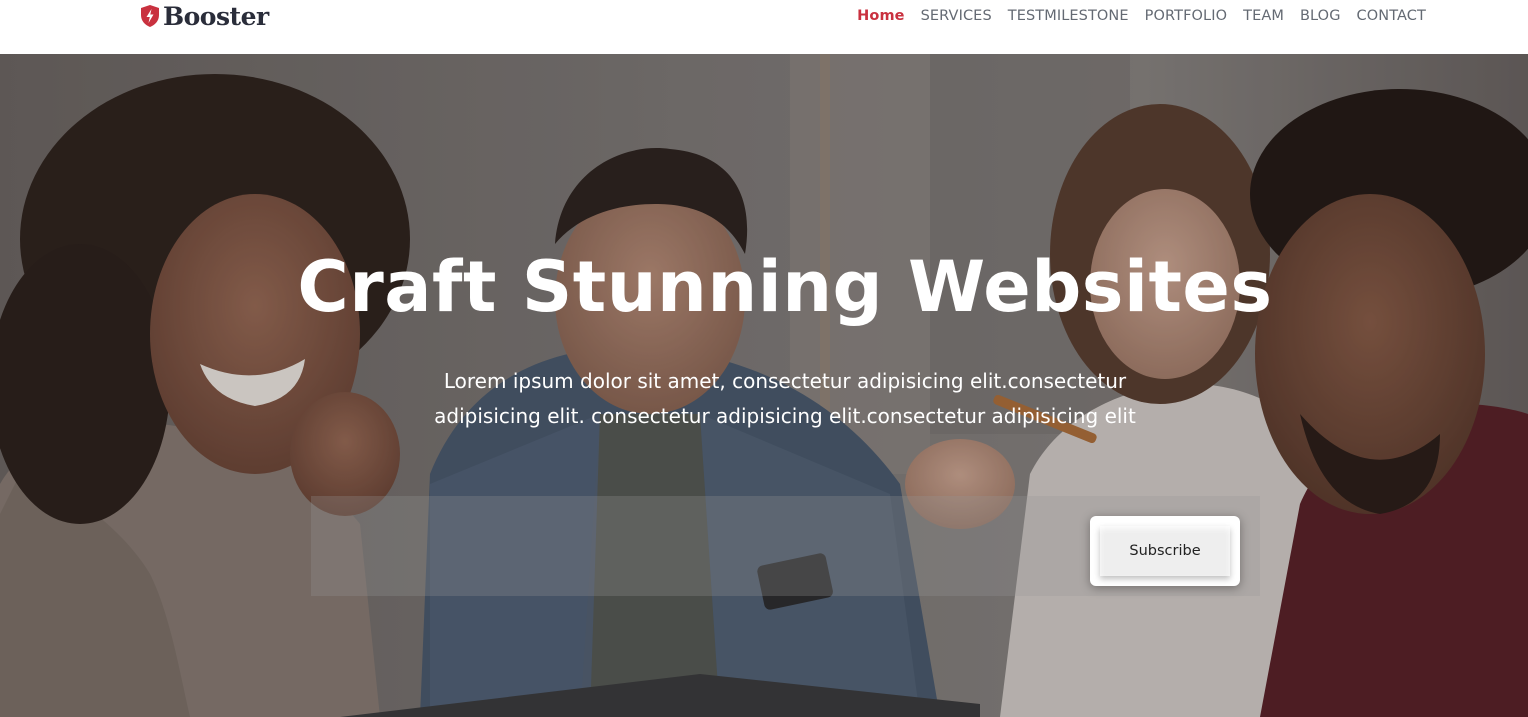  I want to click on shield-bolt-icon, so click(150, 16).